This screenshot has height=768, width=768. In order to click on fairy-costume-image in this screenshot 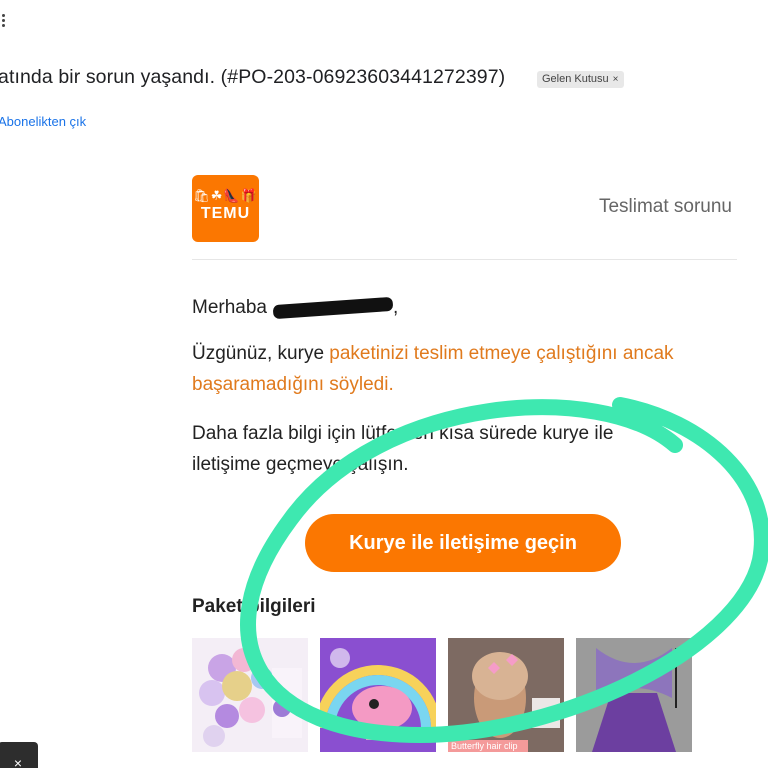, I will do `click(634, 695)`.